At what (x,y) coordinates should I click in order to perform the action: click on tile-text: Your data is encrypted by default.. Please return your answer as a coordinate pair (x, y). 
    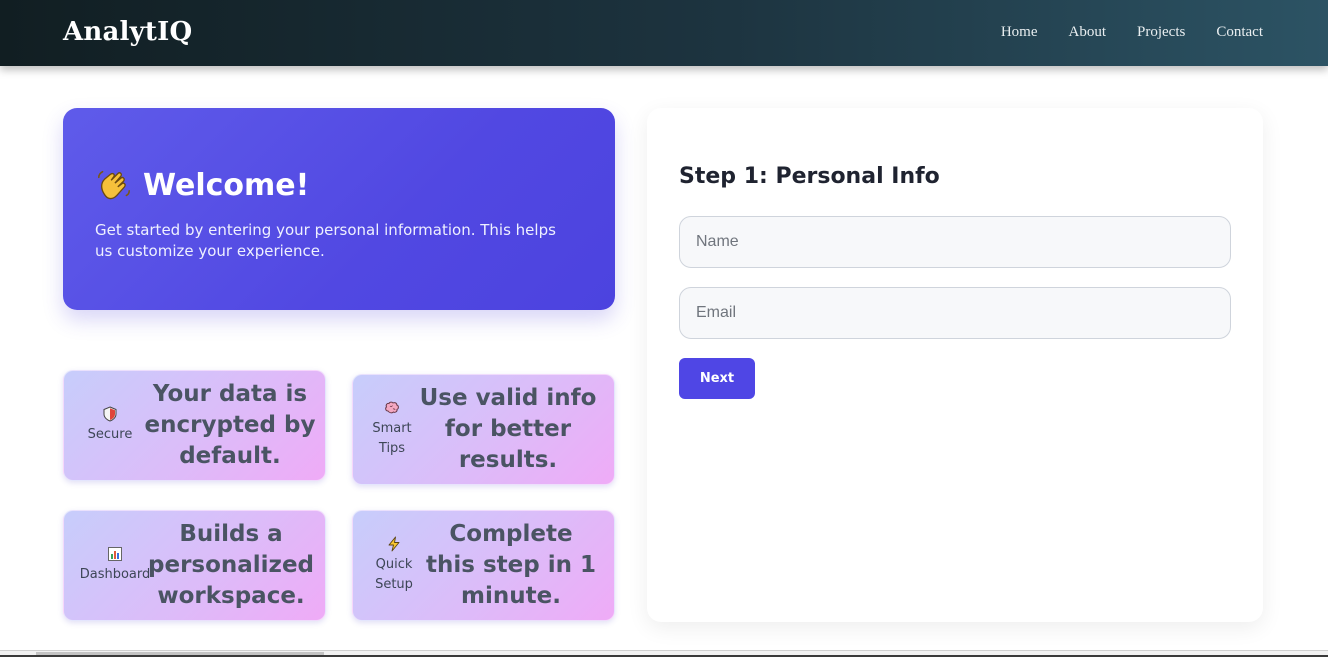
    Looking at the image, I should click on (230, 425).